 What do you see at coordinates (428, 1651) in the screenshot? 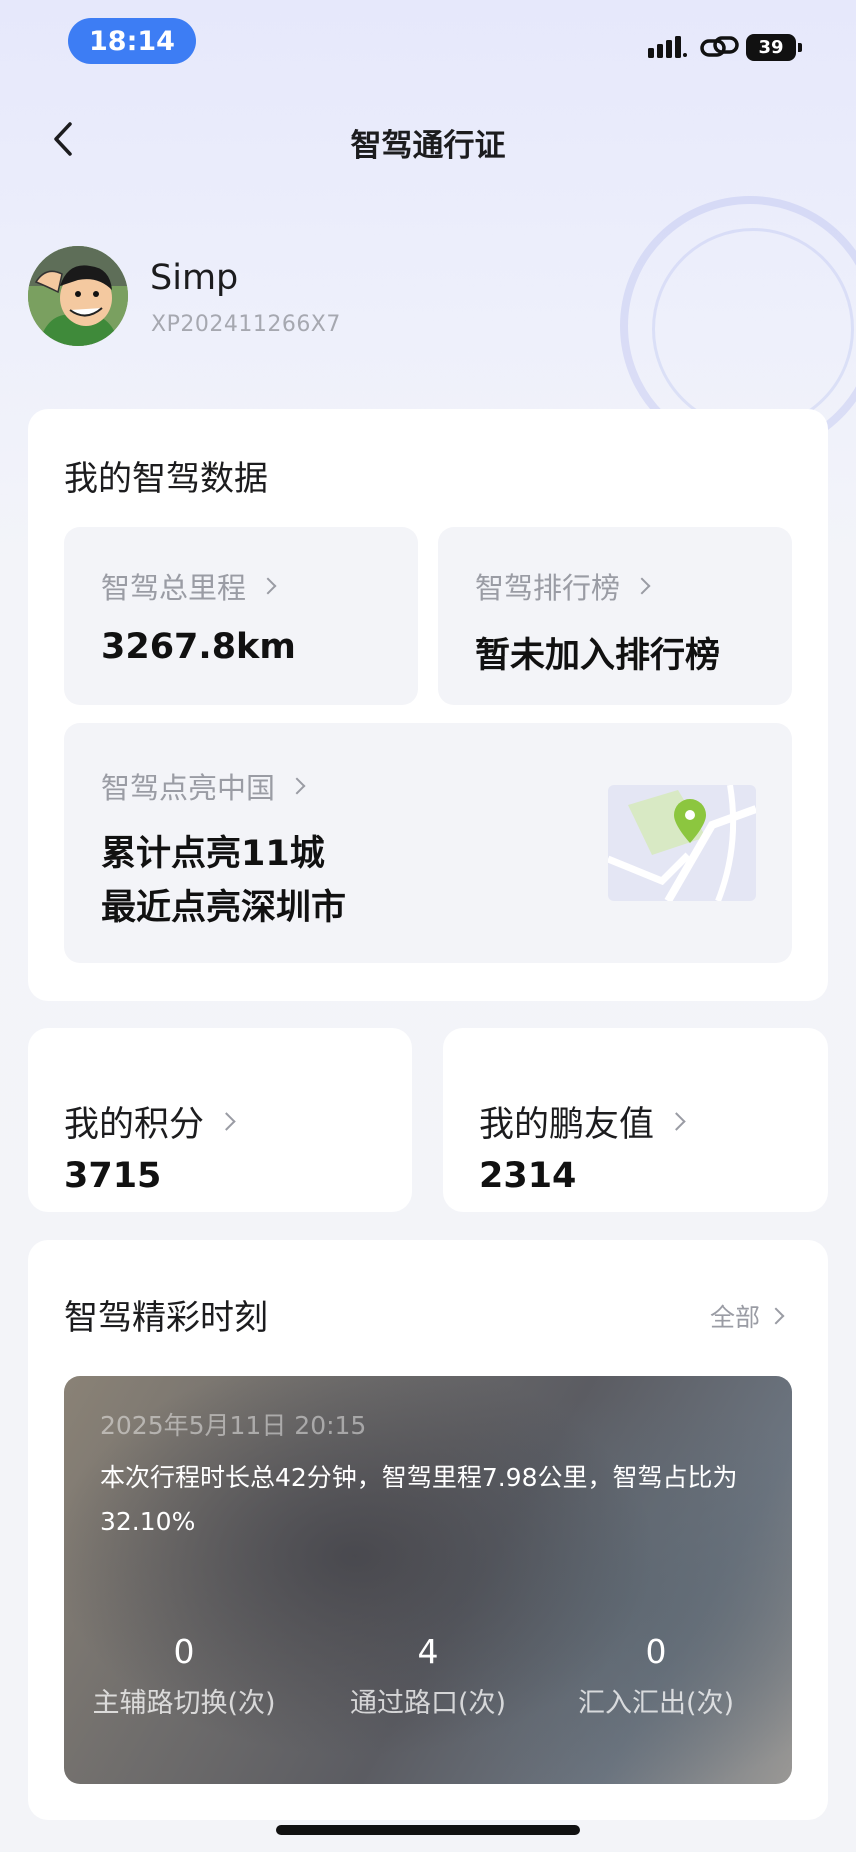
I see `stat-value: 4` at bounding box center [428, 1651].